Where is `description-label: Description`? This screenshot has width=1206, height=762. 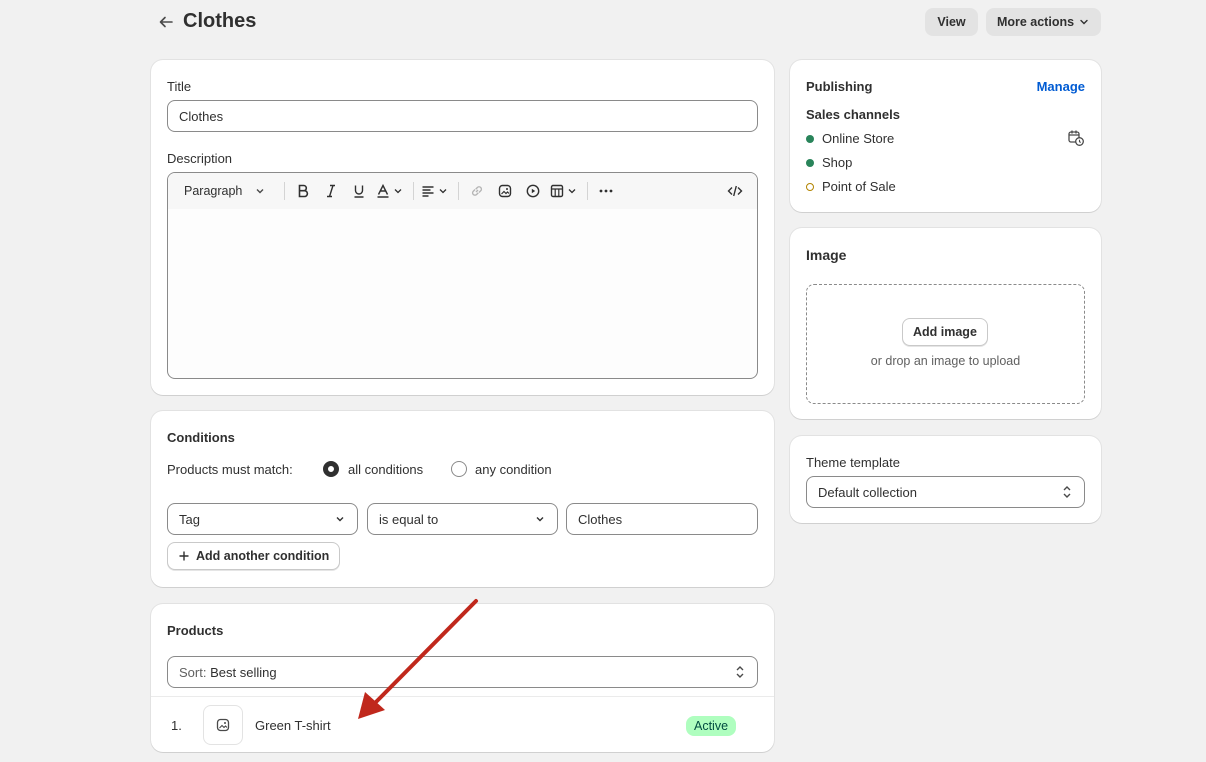 description-label: Description is located at coordinates (200, 158).